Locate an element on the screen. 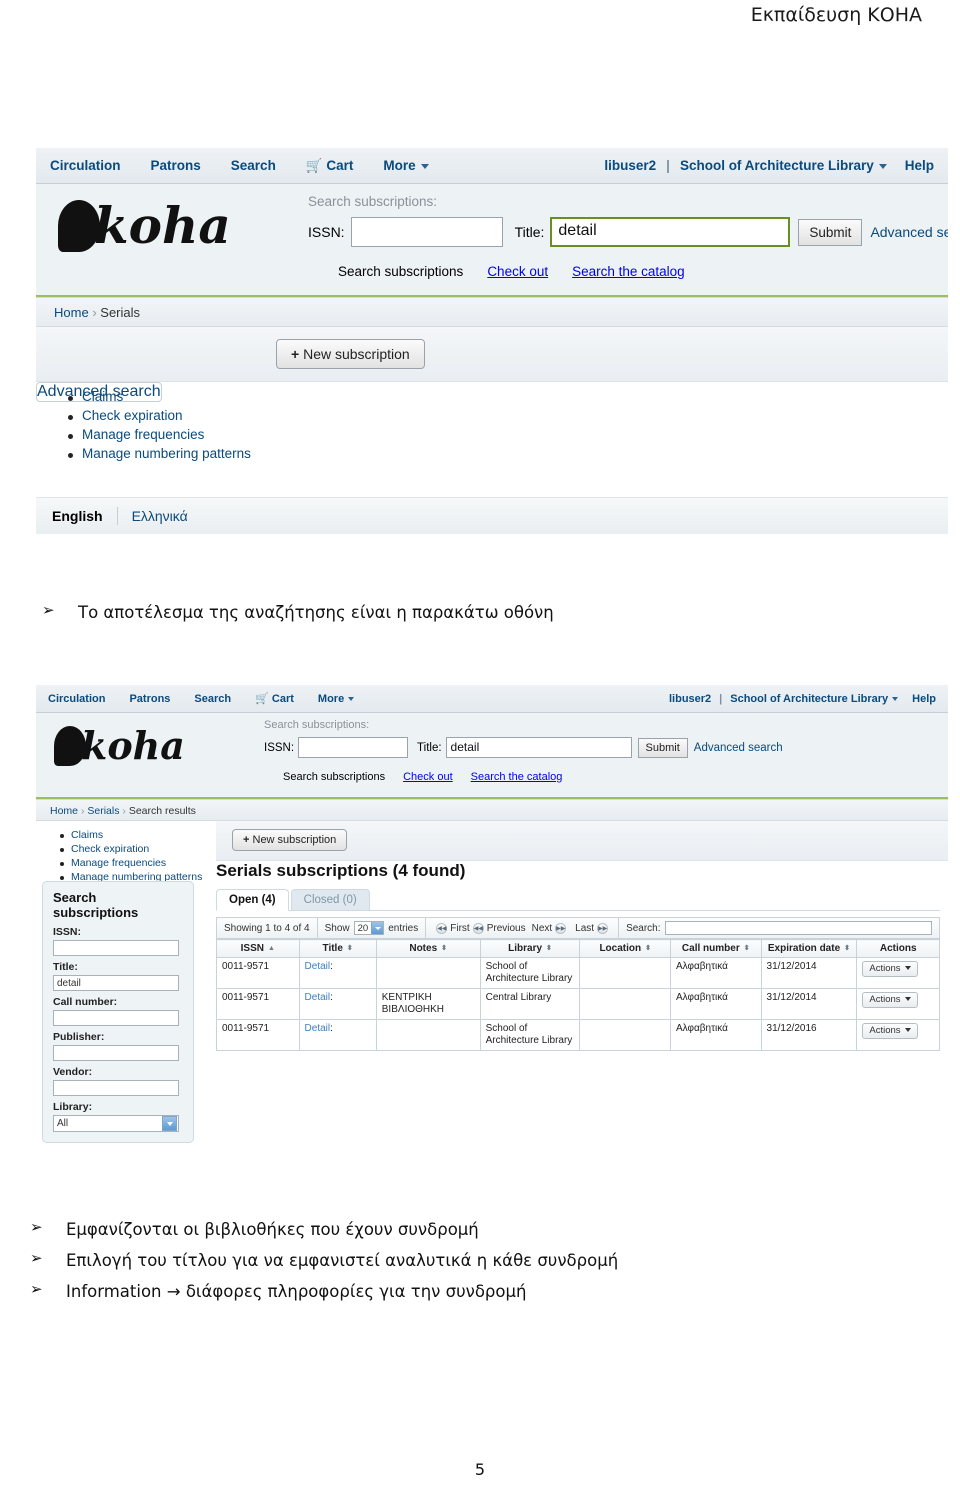 Image resolution: width=960 pixels, height=1511 pixels. pagination-next: Next is located at coordinates (542, 928).